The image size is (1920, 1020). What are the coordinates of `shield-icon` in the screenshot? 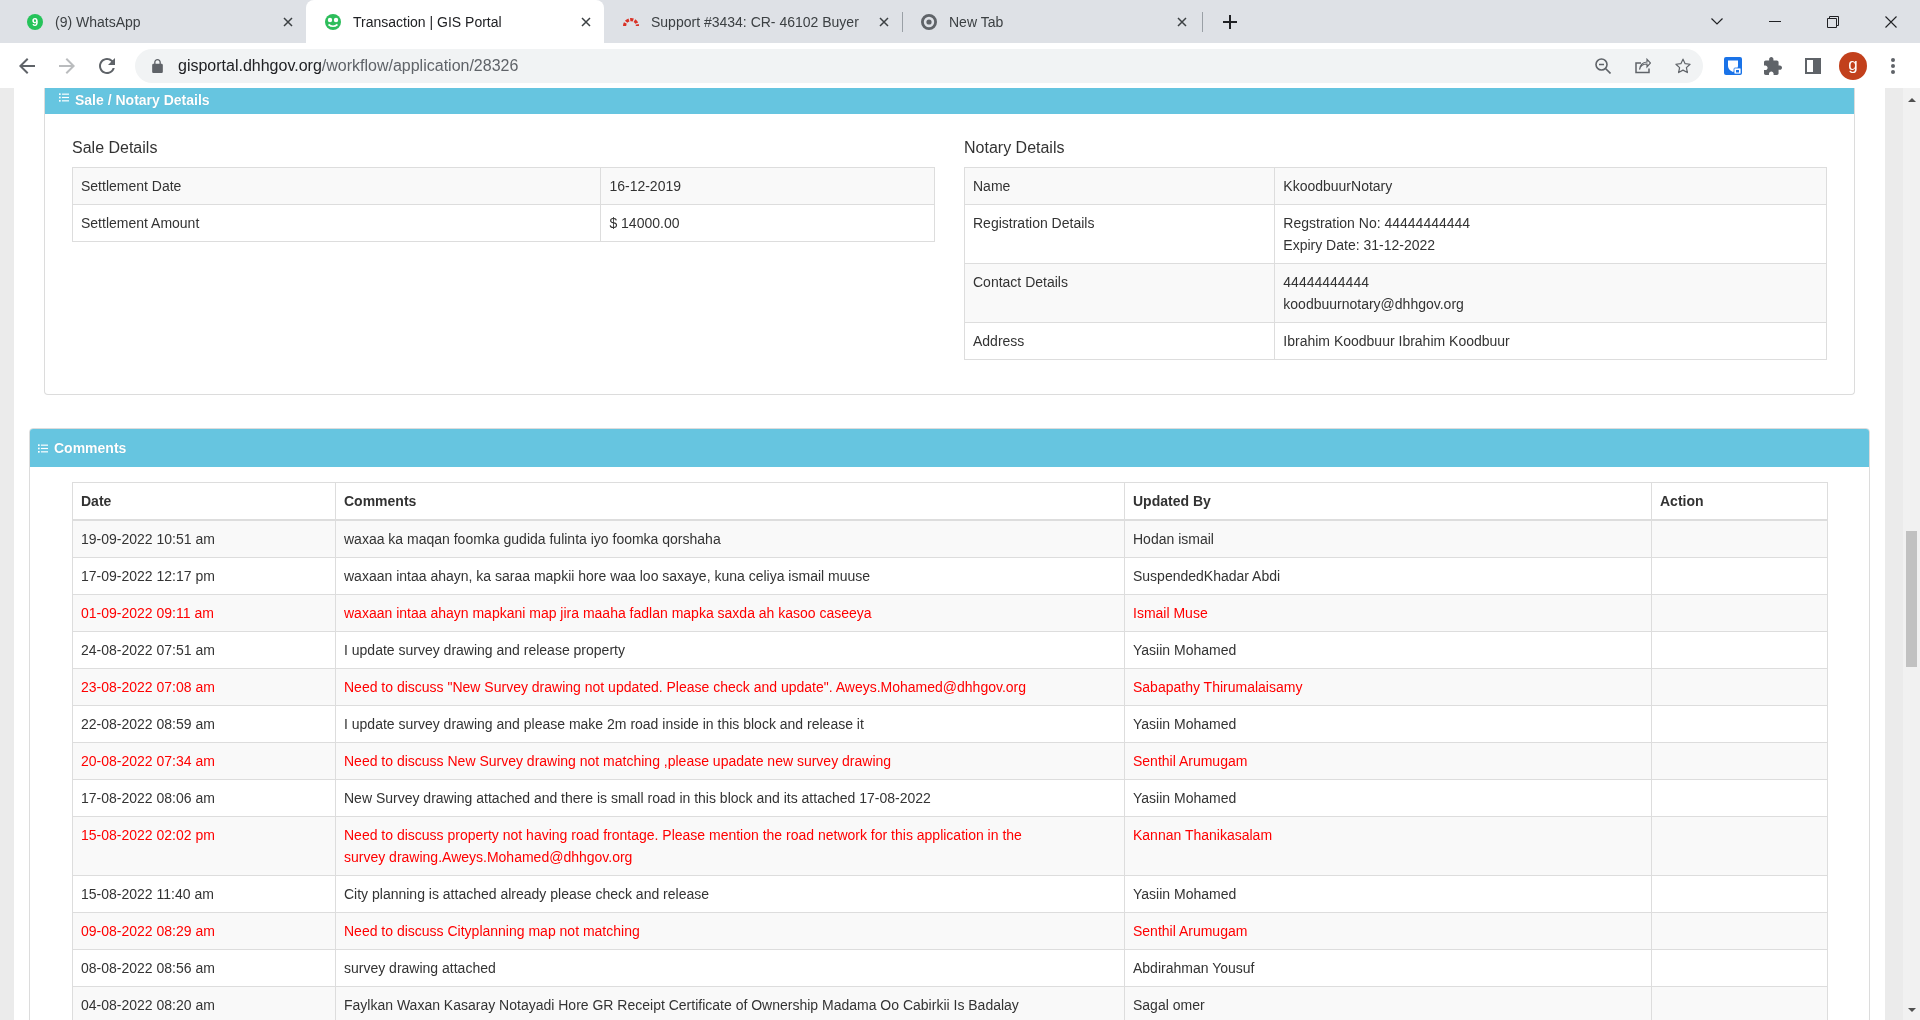 It's located at (1733, 65).